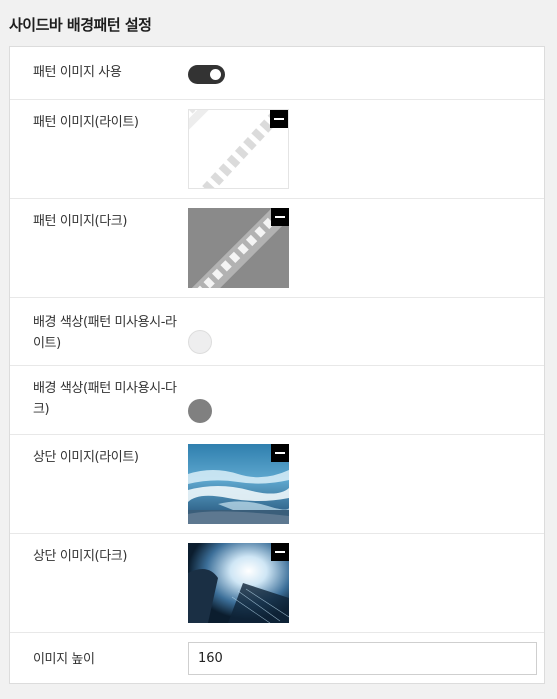 The width and height of the screenshot is (557, 699). I want to click on image-height-label: 이미지 높이, so click(64, 659).